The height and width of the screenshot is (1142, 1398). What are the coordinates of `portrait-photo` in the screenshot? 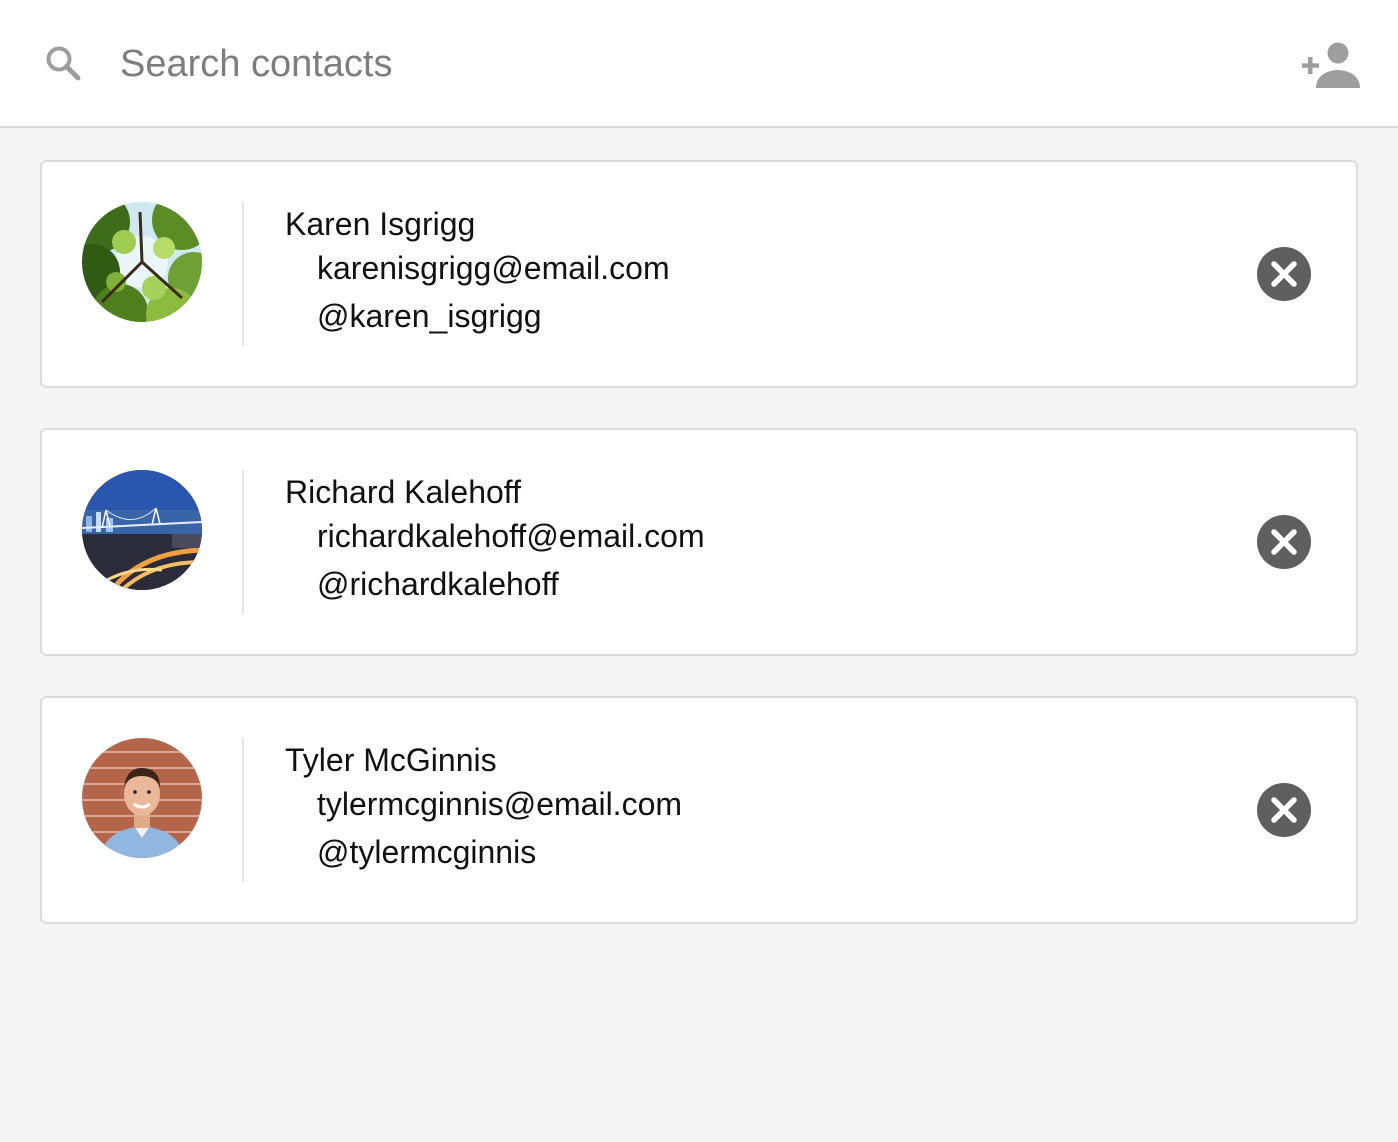 It's located at (142, 798).